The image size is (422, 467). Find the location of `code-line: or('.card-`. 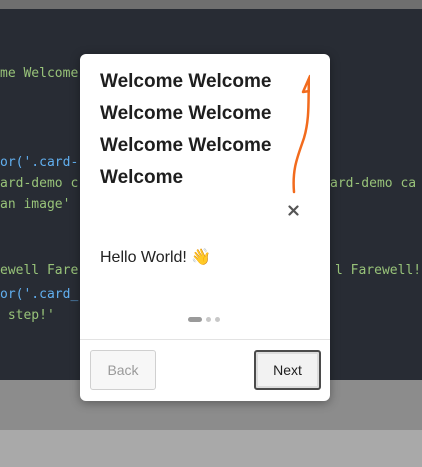

code-line: or('.card- is located at coordinates (39, 163).